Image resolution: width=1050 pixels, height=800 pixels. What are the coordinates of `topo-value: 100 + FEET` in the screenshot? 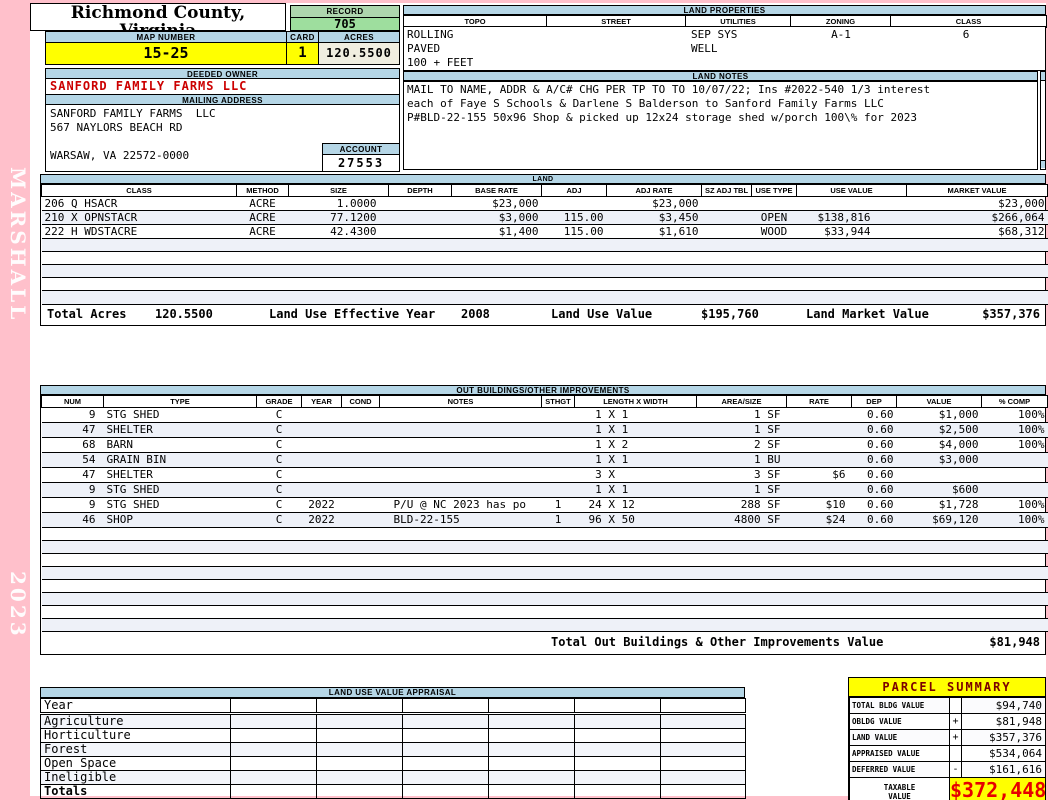 It's located at (440, 62).